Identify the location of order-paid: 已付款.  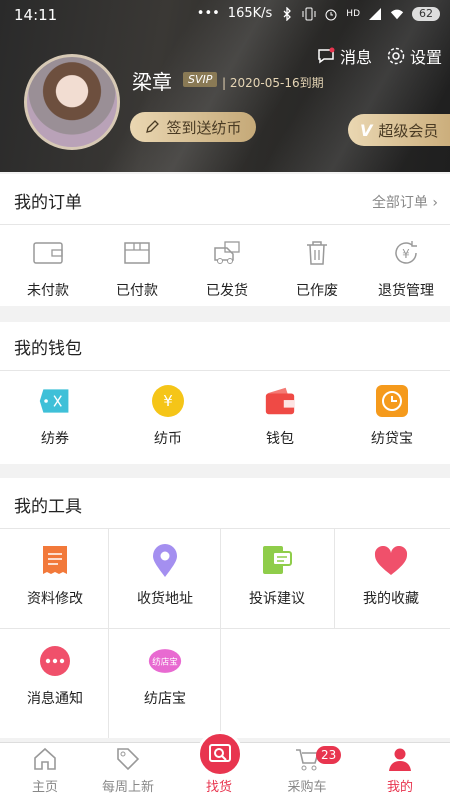
(137, 268).